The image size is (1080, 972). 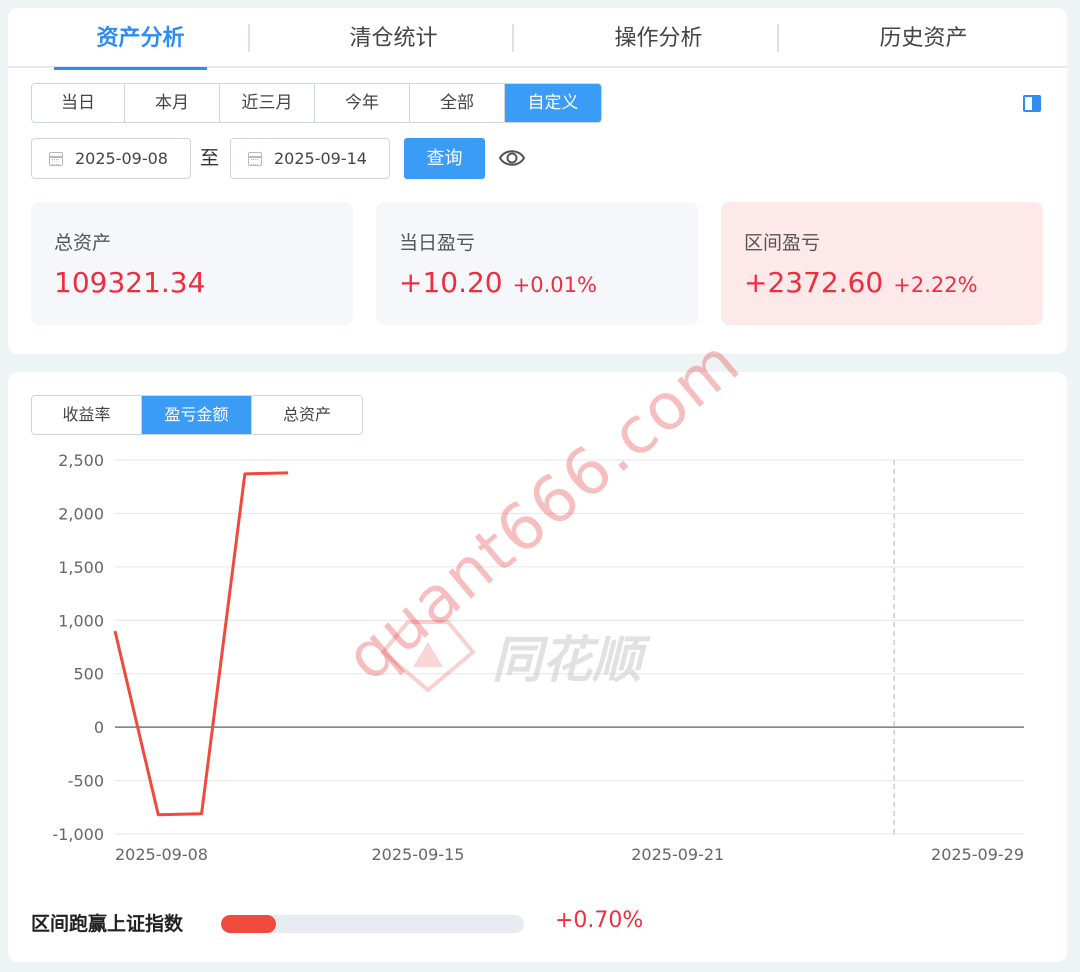 What do you see at coordinates (372, 924) in the screenshot?
I see `beat-index-progress` at bounding box center [372, 924].